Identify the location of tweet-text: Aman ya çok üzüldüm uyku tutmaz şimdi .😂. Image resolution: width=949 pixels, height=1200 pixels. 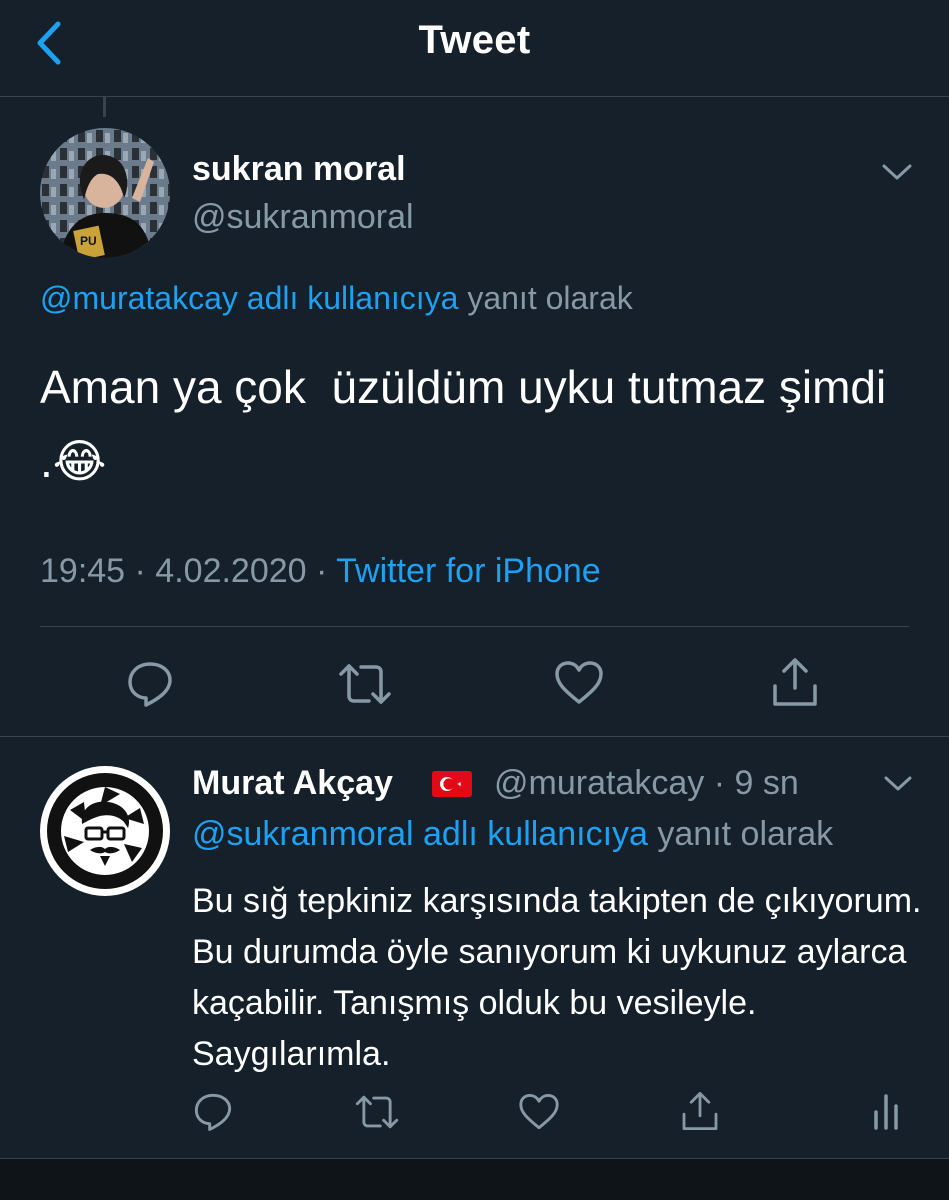
(469, 424).